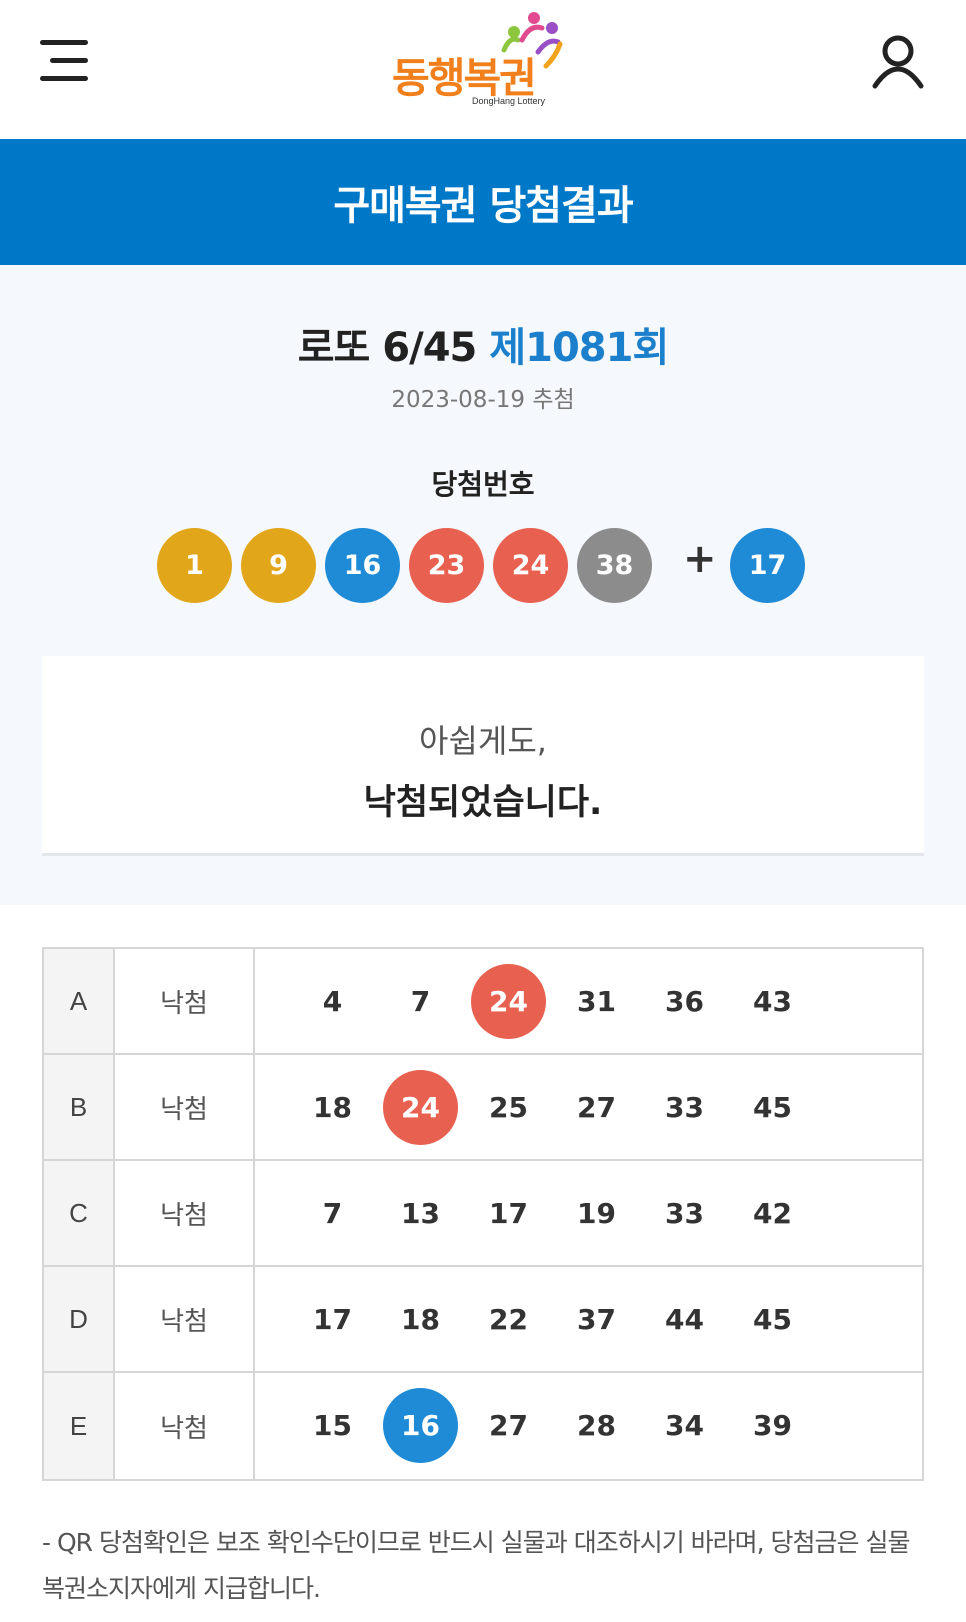  Describe the element at coordinates (596, 1213) in the screenshot. I see `ticket-number: 19` at that location.